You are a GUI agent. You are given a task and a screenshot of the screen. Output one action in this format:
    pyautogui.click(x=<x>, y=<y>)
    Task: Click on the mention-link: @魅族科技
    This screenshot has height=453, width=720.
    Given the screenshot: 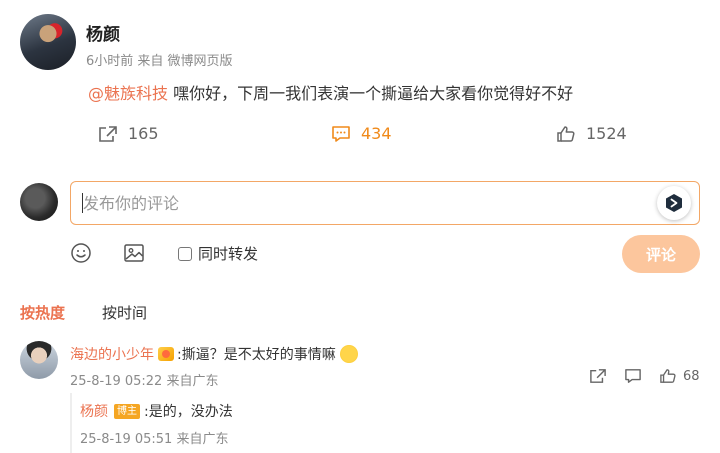 What is the action you would take?
    pyautogui.click(x=128, y=93)
    